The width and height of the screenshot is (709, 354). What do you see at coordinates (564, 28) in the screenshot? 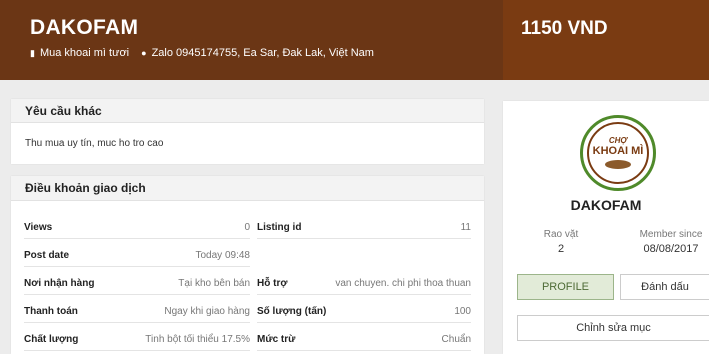
I see `listing-price: 1150 VND` at bounding box center [564, 28].